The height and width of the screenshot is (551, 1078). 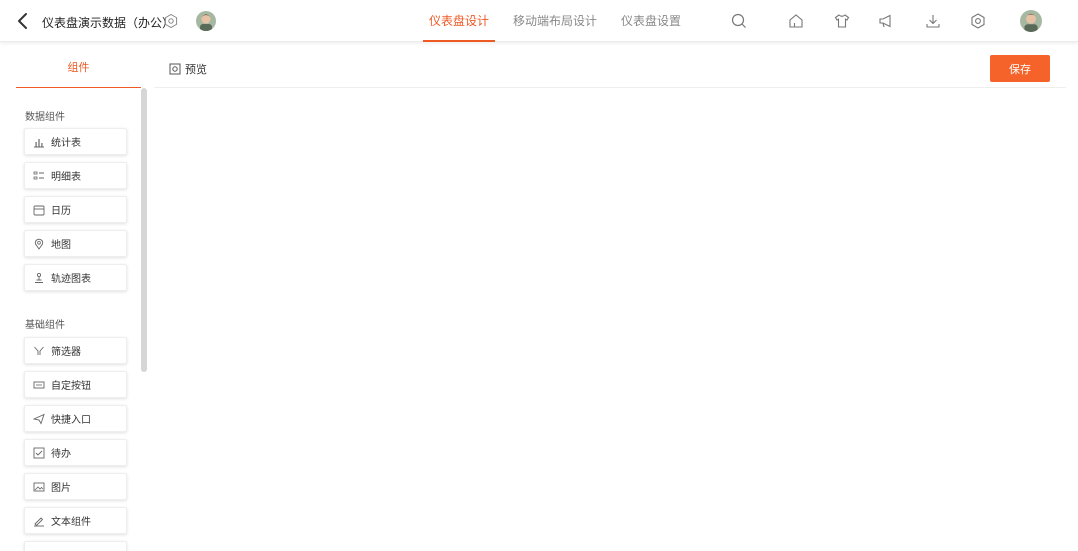 I want to click on image-icon, so click(x=39, y=486).